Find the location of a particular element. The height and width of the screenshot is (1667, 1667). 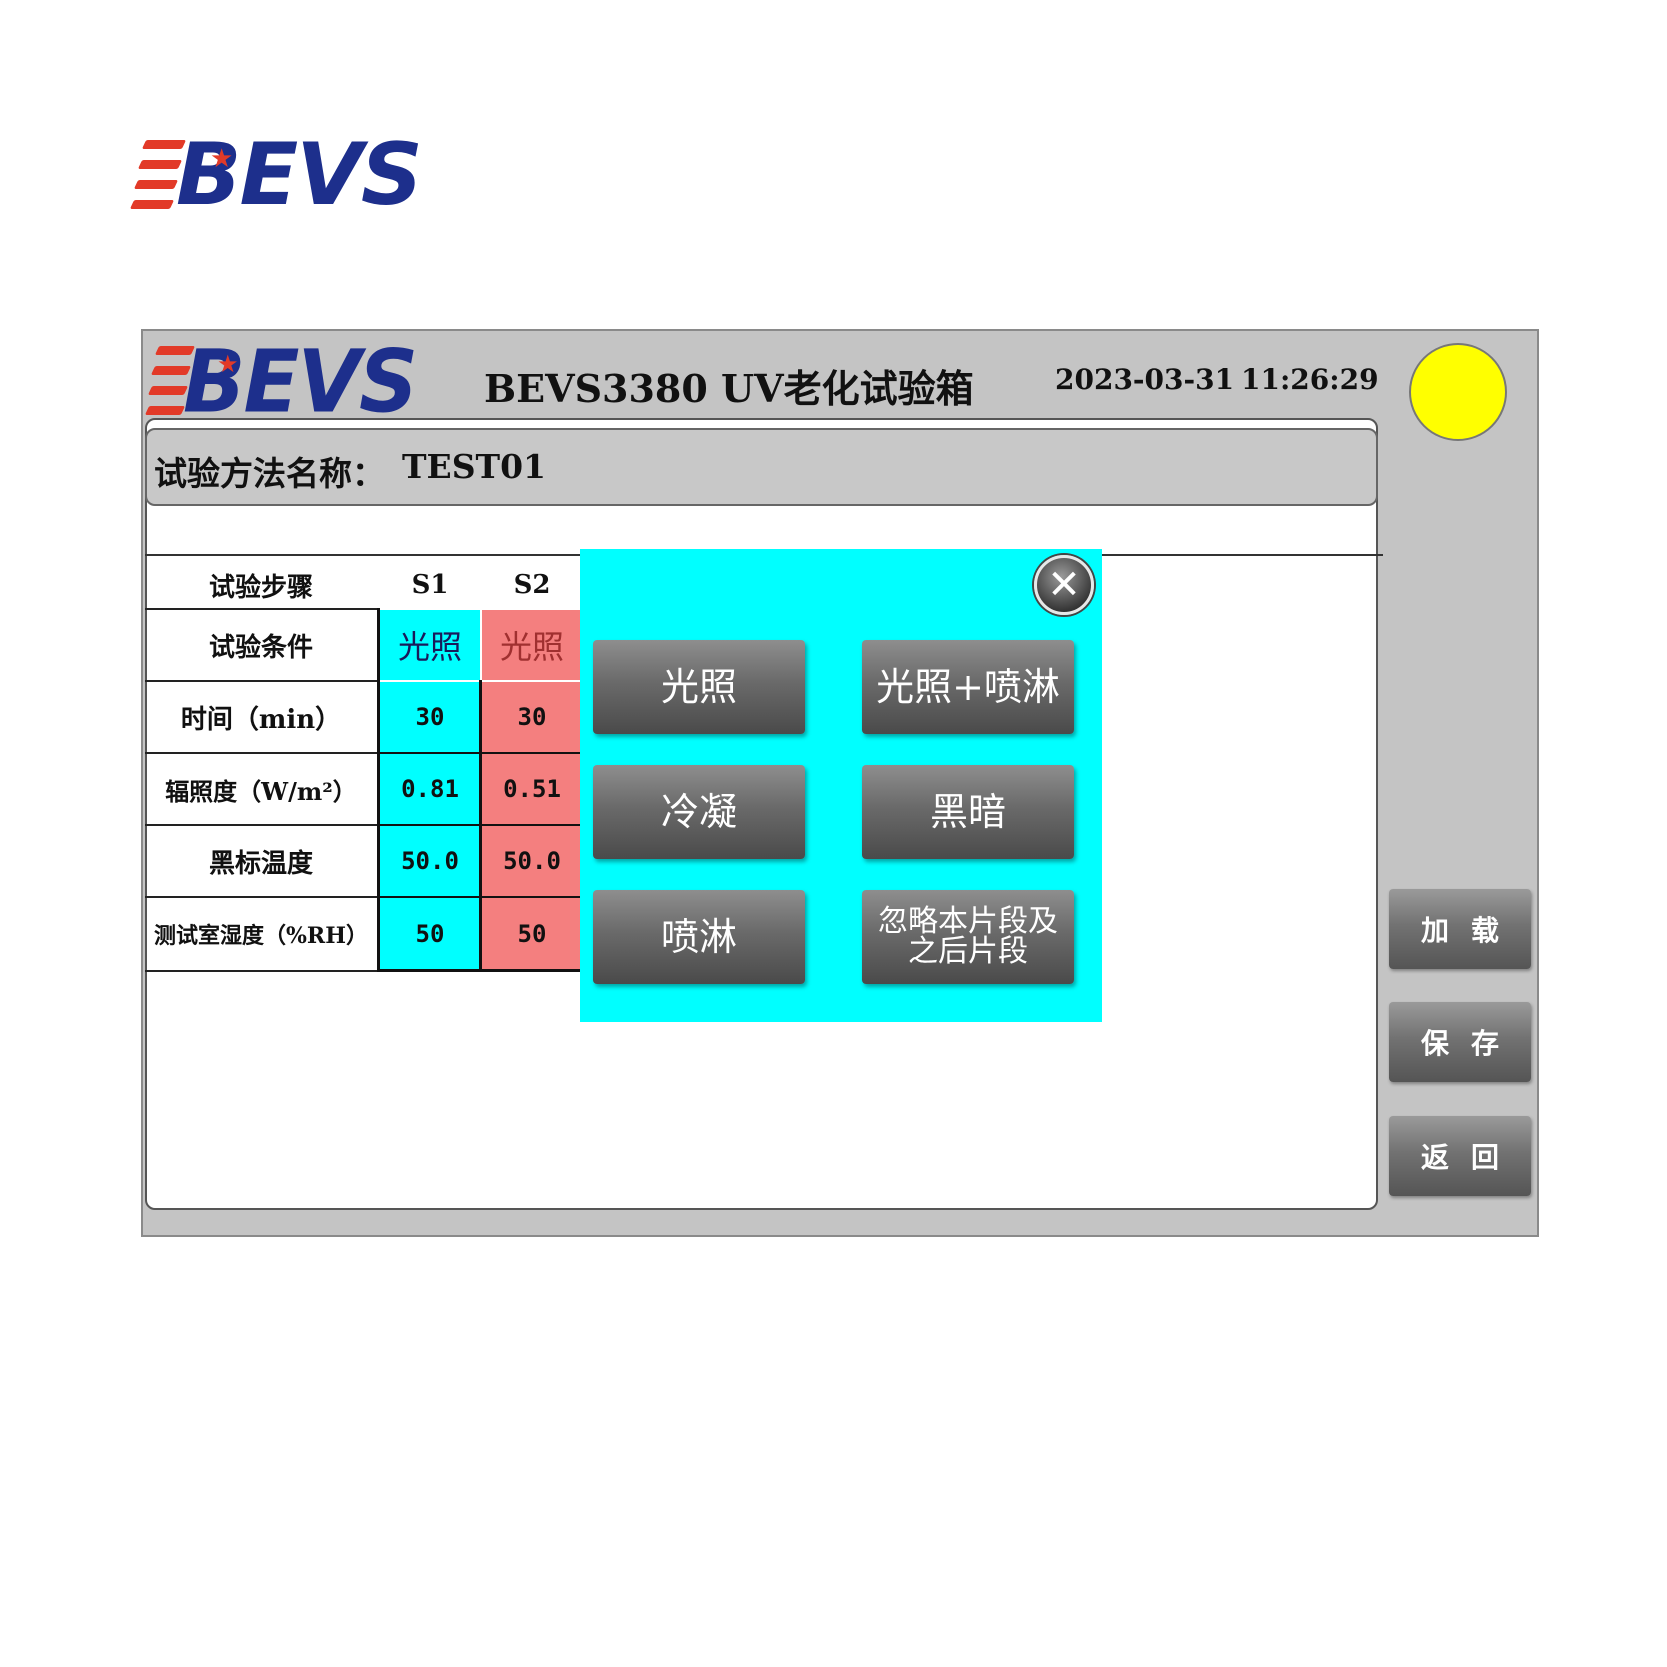

row-label-condition: 试验条件 is located at coordinates (260, 647).